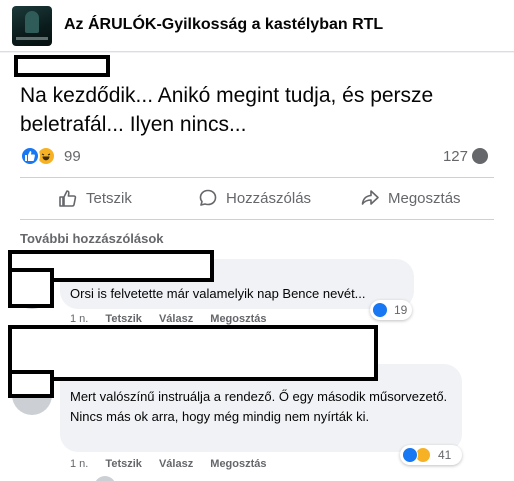  Describe the element at coordinates (32, 22) in the screenshot. I see `group-thumbnail-figure` at that location.